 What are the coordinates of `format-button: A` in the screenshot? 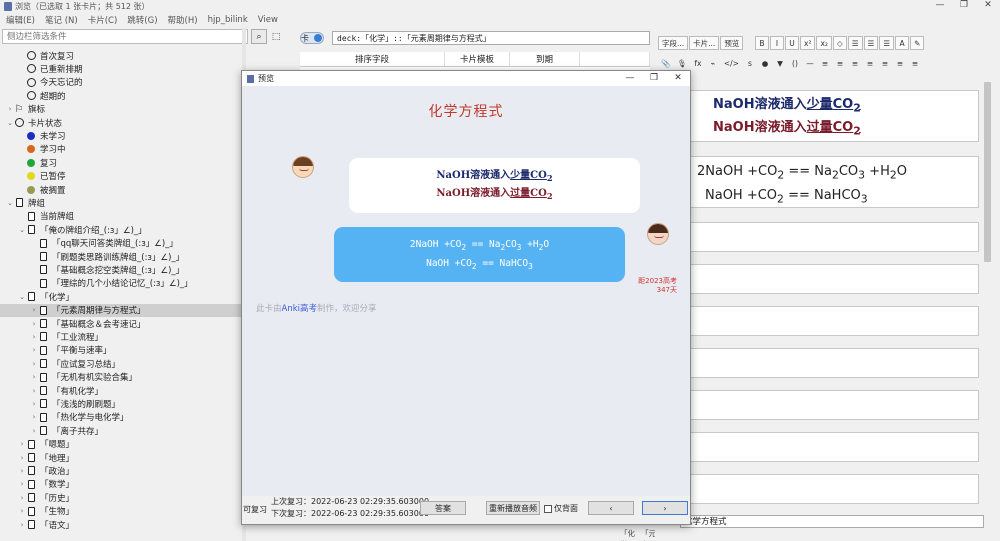 It's located at (902, 43).